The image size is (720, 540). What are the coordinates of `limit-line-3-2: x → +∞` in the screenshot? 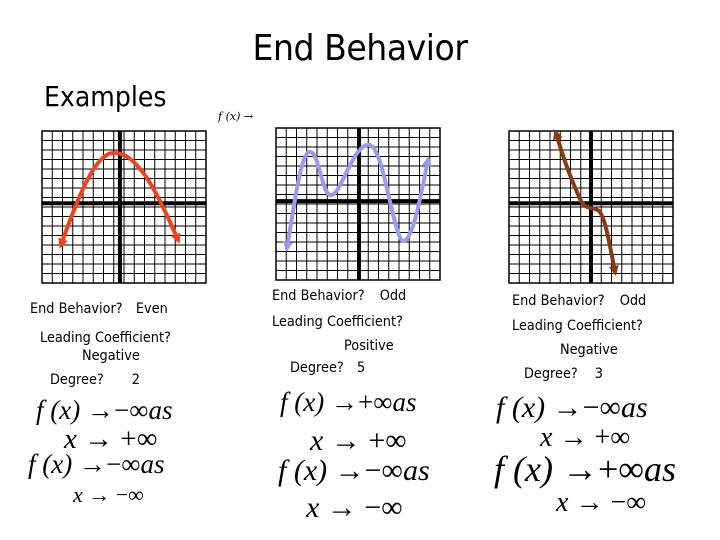 It's located at (585, 438).